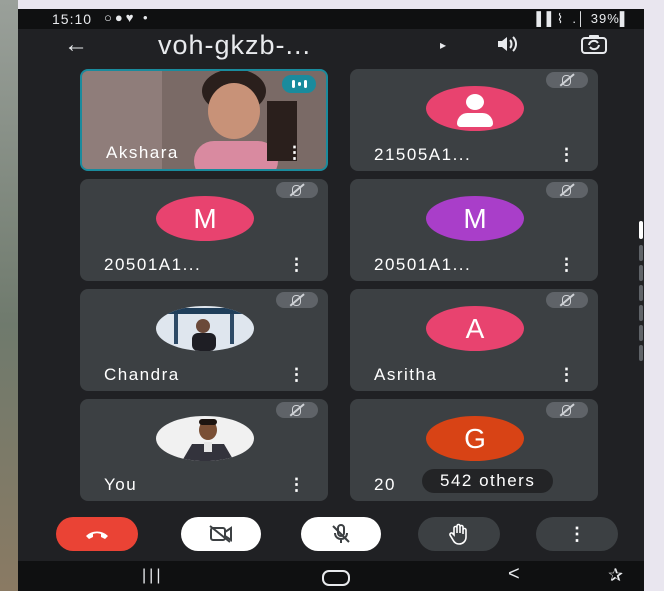 The image size is (664, 591). I want to click on participant-tile: 21505A1... ⋮, so click(474, 120).